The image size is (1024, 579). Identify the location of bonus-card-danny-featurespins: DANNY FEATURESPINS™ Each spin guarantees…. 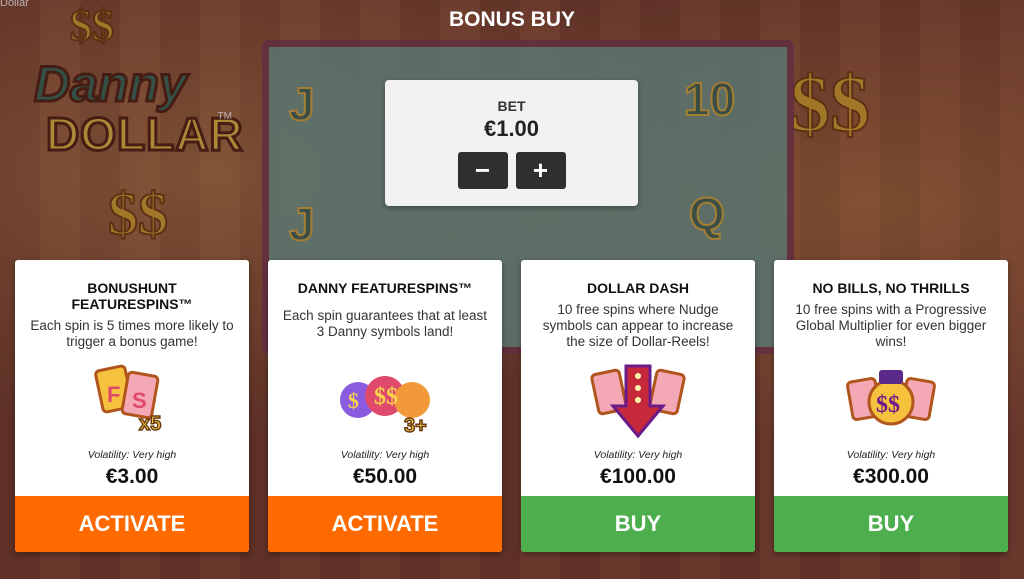
(385, 406).